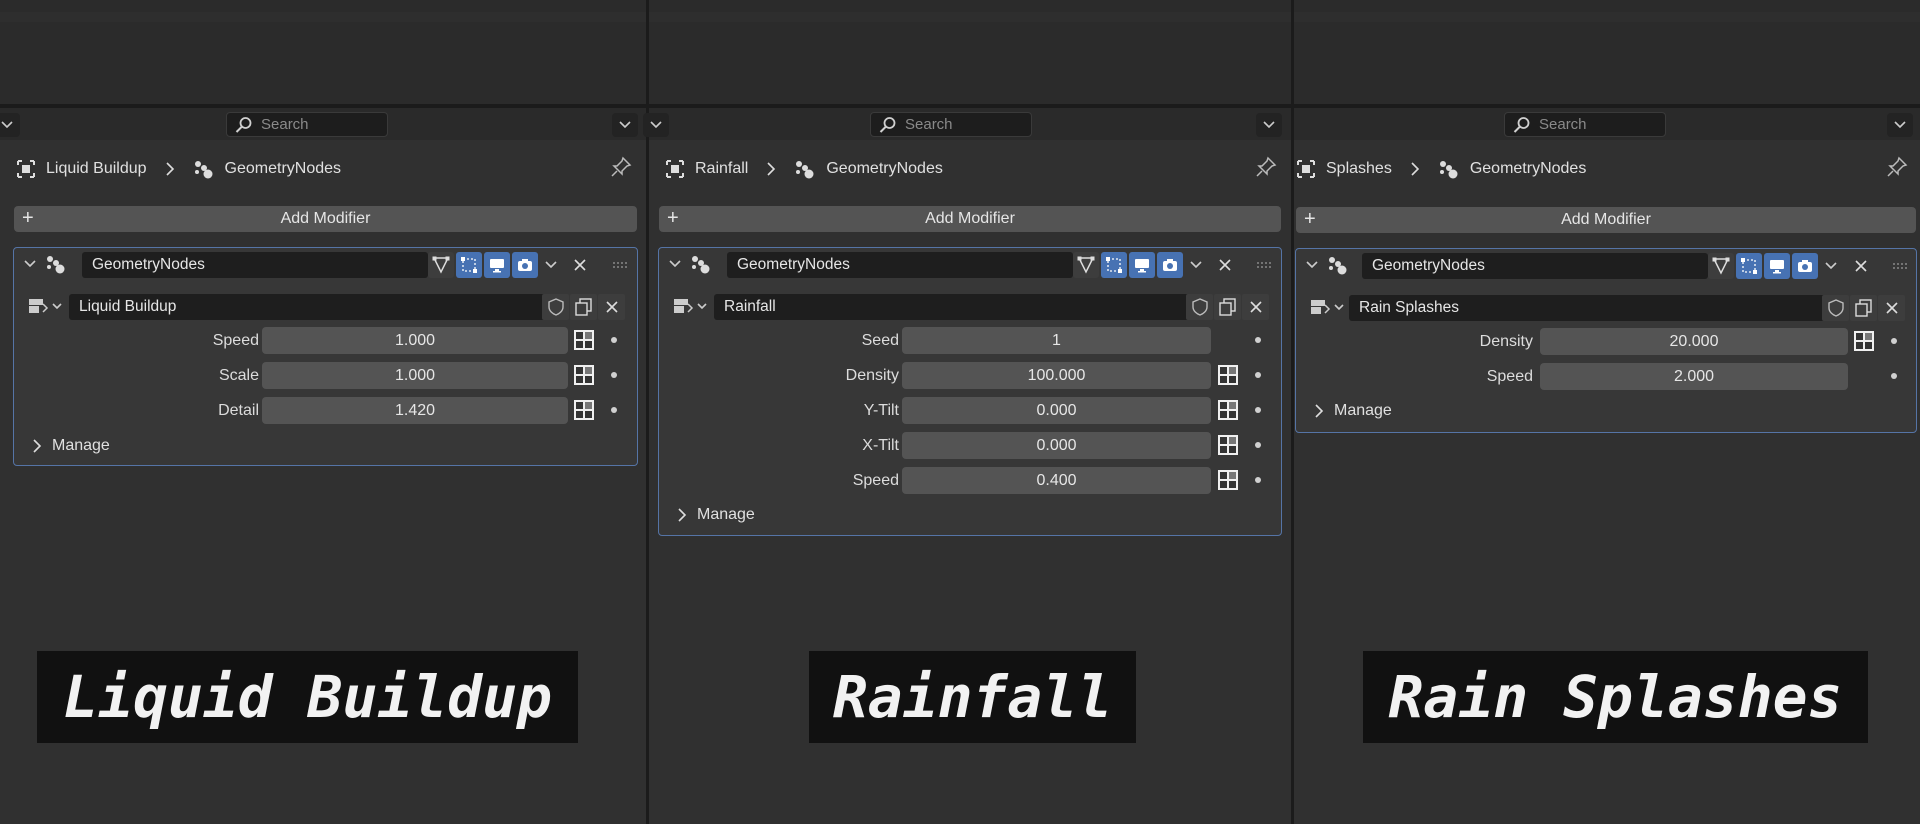 Image resolution: width=1920 pixels, height=824 pixels. I want to click on breadcrumb-object: Splashes, so click(1359, 169).